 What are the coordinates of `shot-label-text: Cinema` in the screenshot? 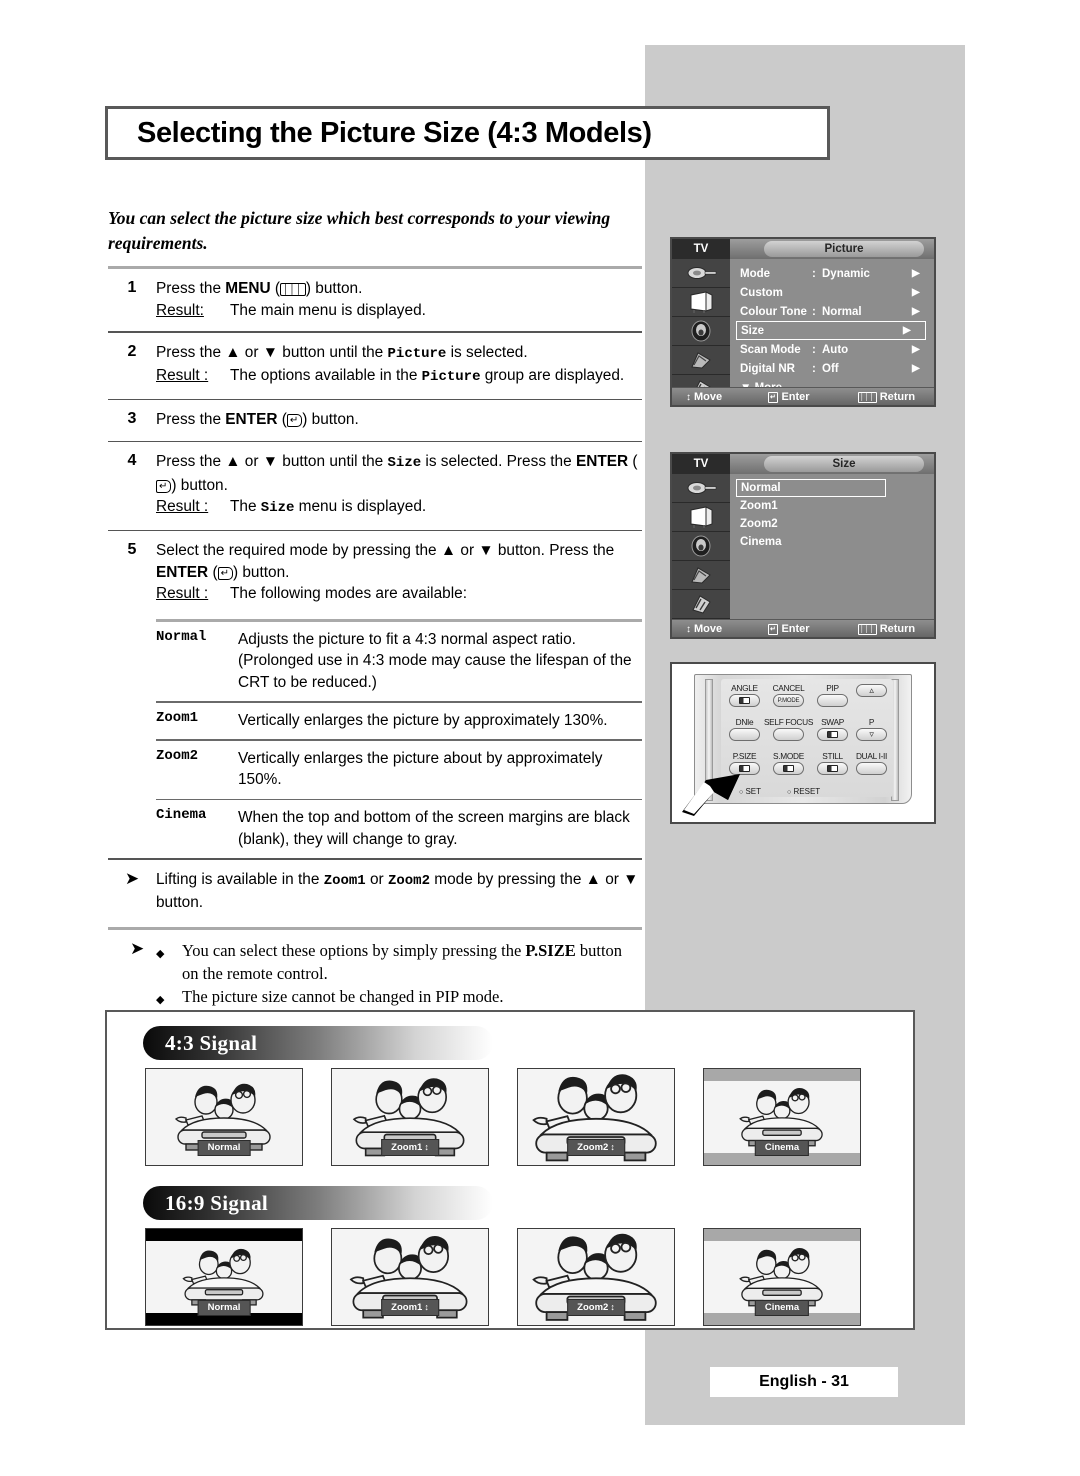 It's located at (782, 1147).